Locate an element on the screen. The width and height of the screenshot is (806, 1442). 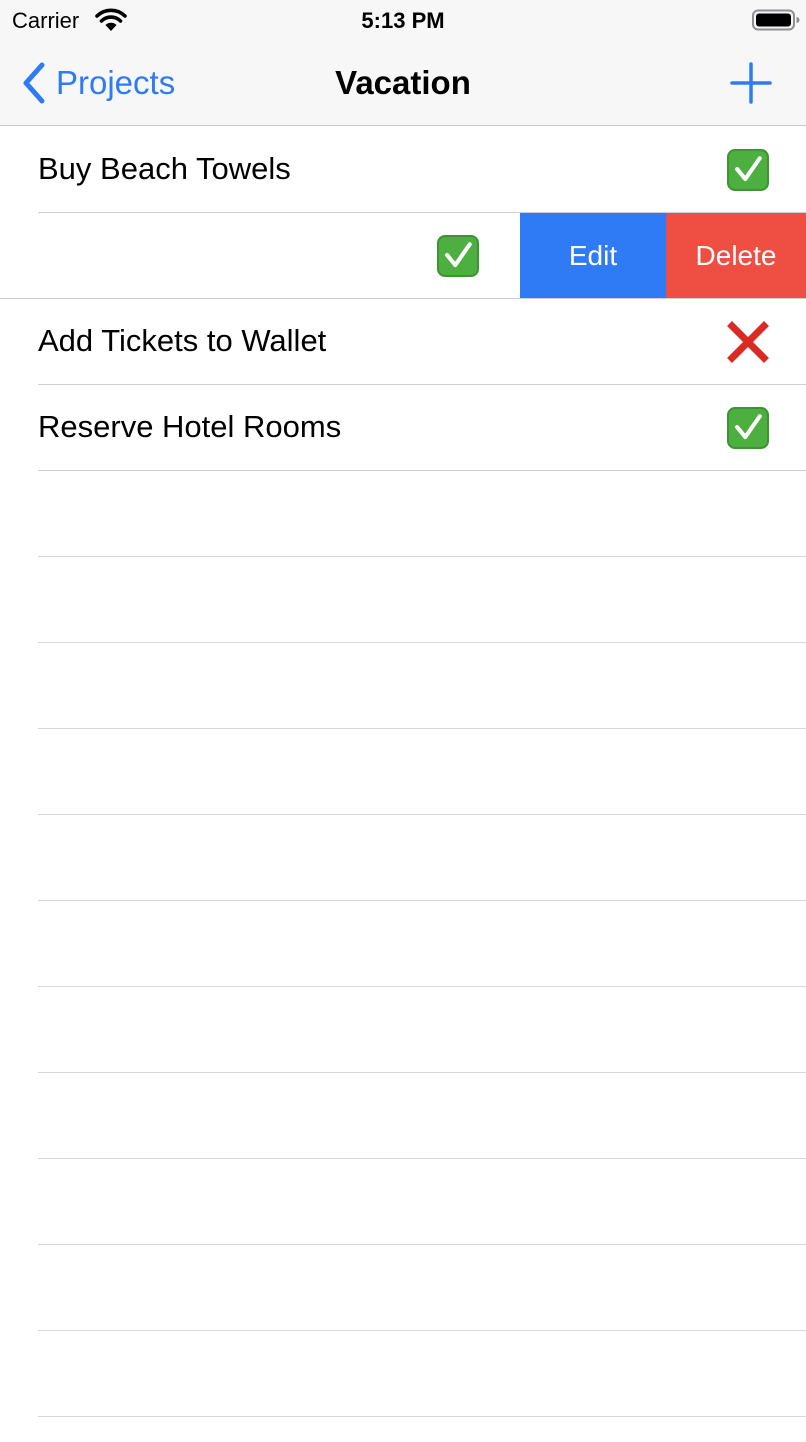
task-row: Reserve Hotel Rooms is located at coordinates (403, 428).